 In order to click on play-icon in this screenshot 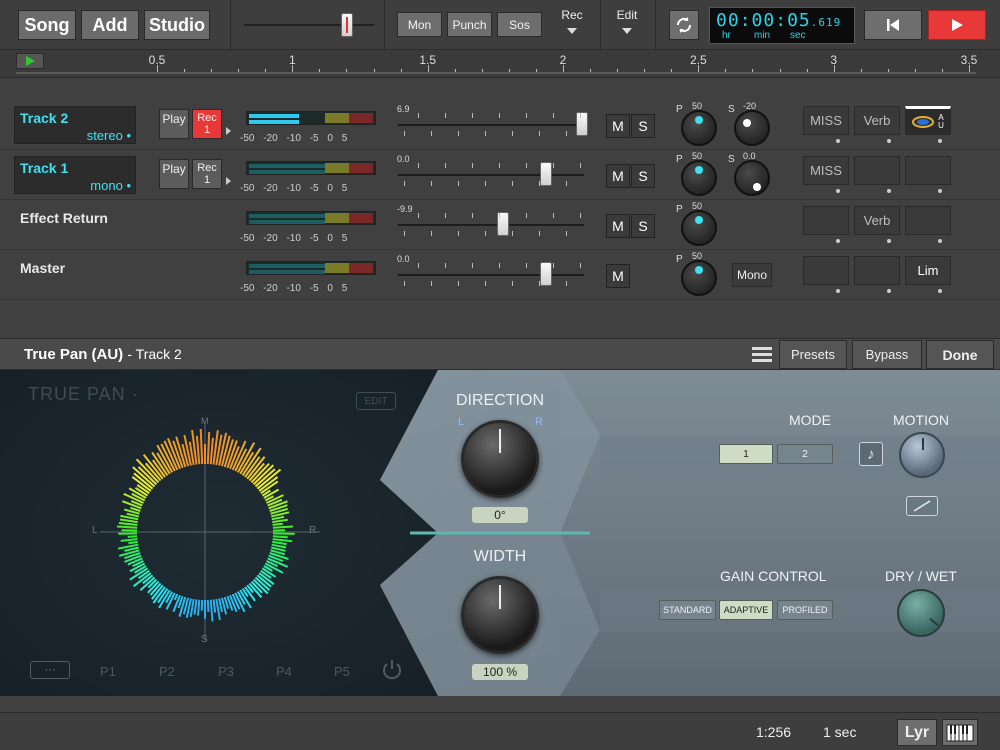, I will do `click(957, 25)`.